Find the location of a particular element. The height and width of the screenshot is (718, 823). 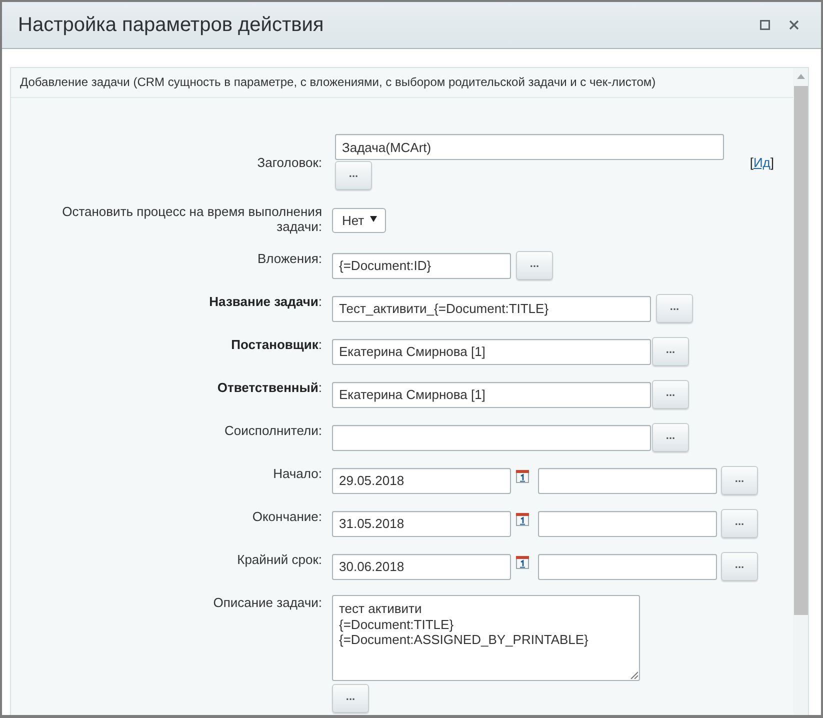

maximize-icon is located at coordinates (765, 25).